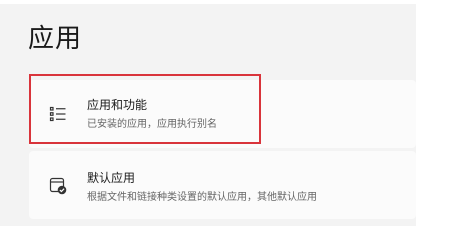  What do you see at coordinates (55, 39) in the screenshot?
I see `page-title: 应用` at bounding box center [55, 39].